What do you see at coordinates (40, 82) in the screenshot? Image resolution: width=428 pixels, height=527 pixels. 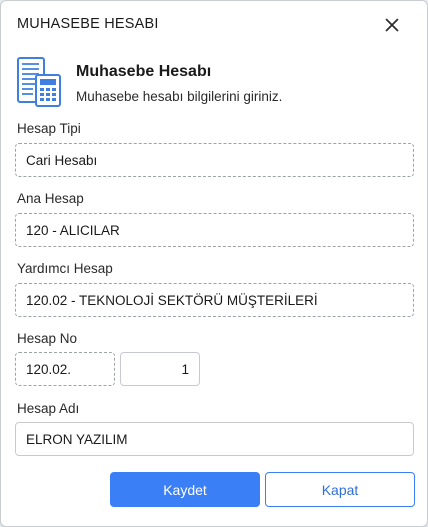 I see `accounting-calculator-icon` at bounding box center [40, 82].